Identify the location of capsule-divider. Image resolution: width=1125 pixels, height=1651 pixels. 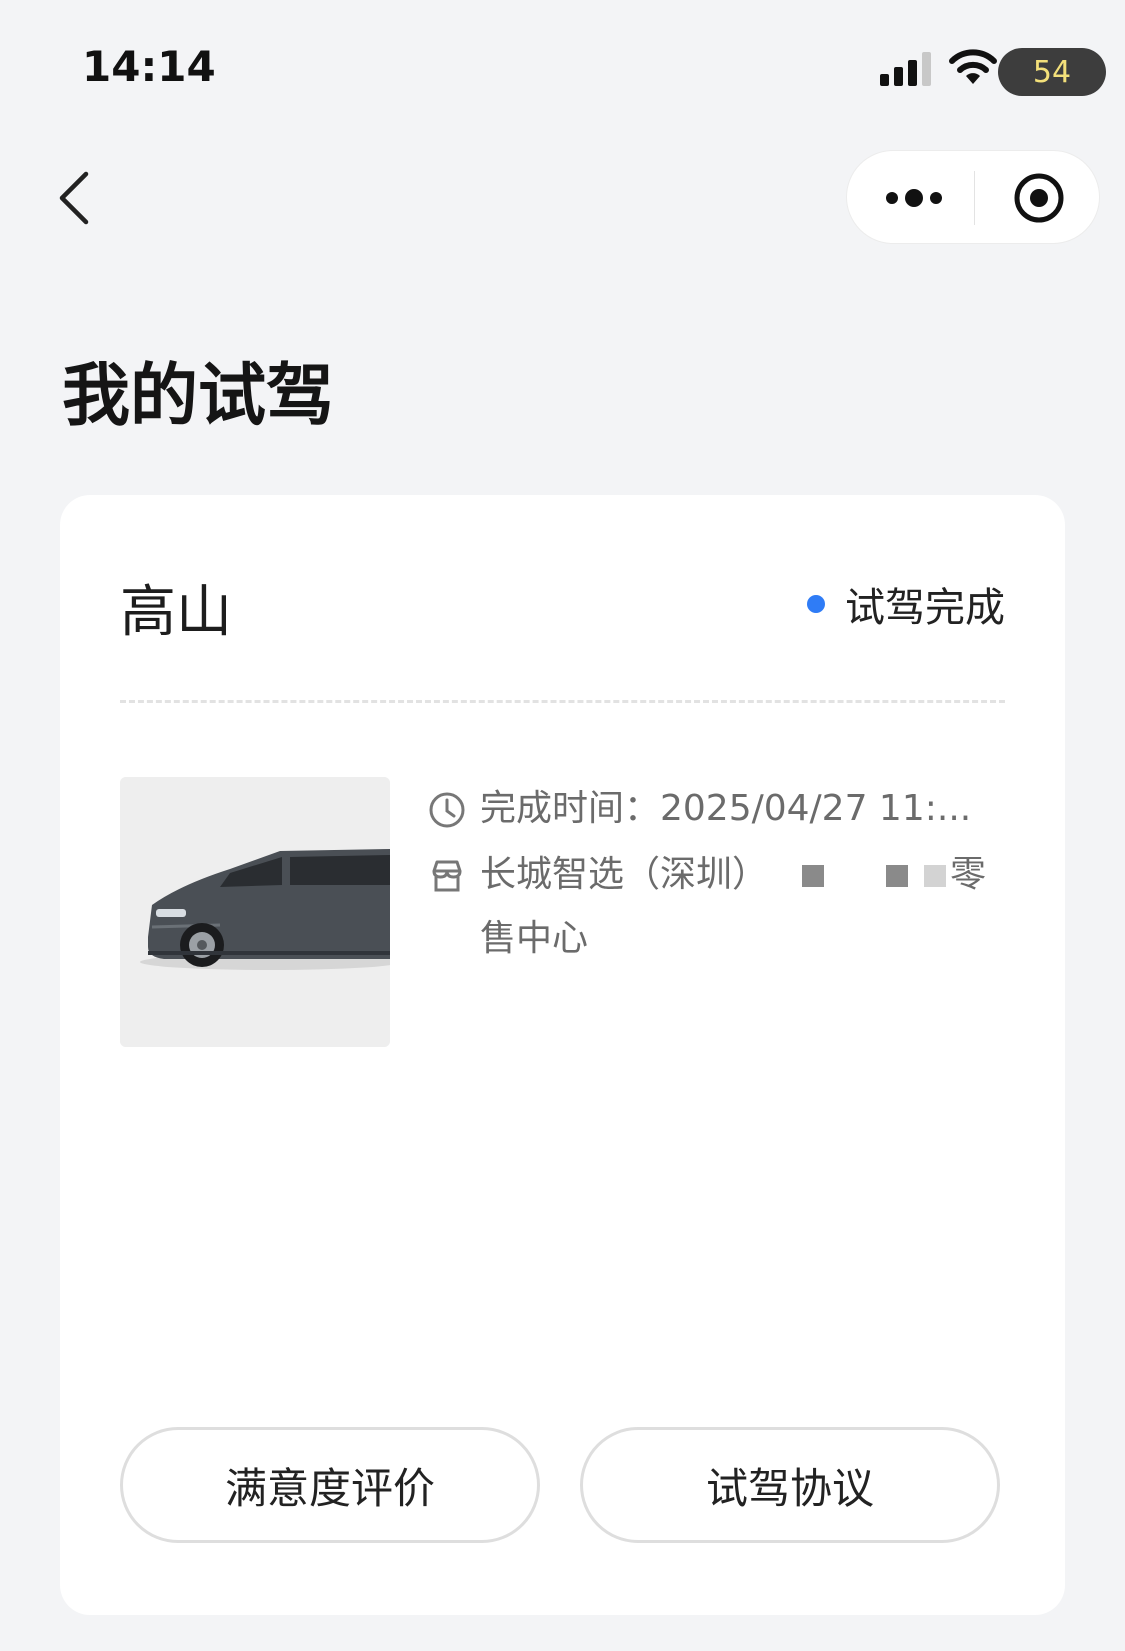
(974, 198).